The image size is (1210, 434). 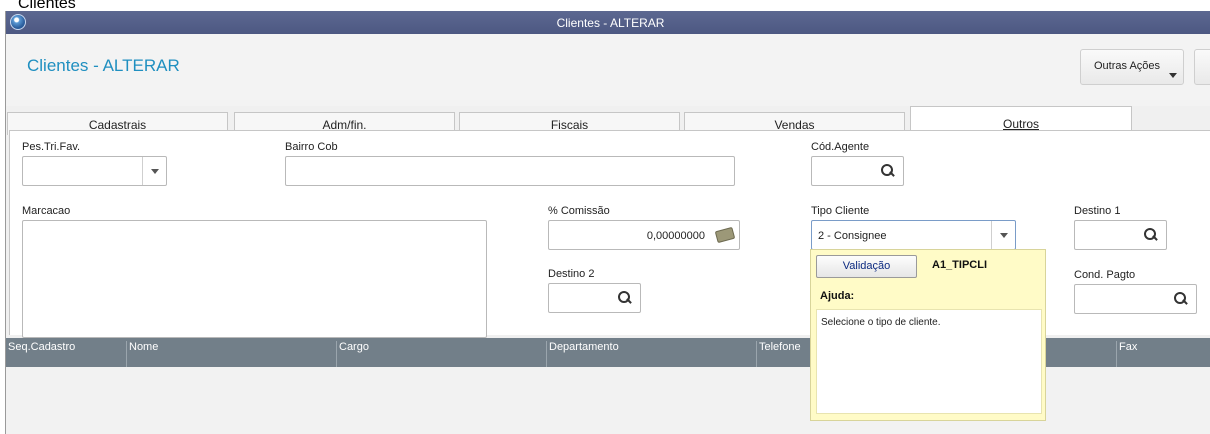 What do you see at coordinates (510, 171) in the screenshot?
I see `bairro-cob-input` at bounding box center [510, 171].